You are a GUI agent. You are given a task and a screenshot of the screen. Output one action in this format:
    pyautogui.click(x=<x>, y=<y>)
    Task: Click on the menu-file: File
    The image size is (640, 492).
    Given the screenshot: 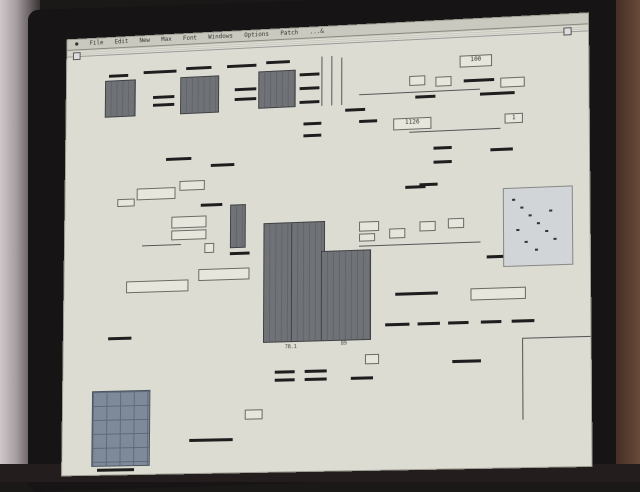 What is the action you would take?
    pyautogui.click(x=97, y=42)
    